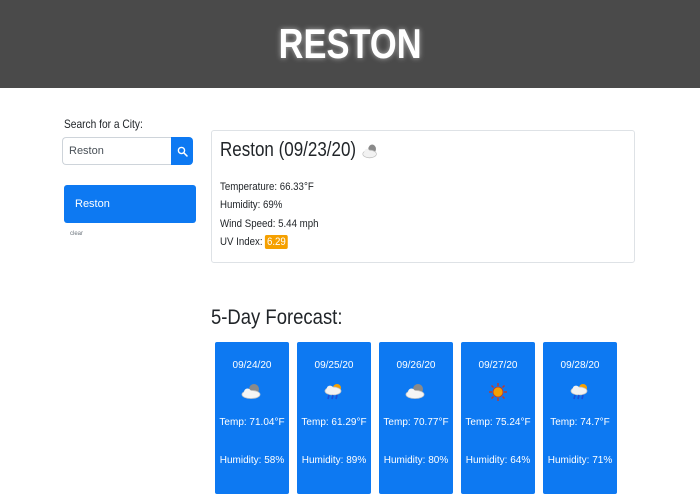 This screenshot has width=700, height=500. I want to click on search-bar, so click(127, 151).